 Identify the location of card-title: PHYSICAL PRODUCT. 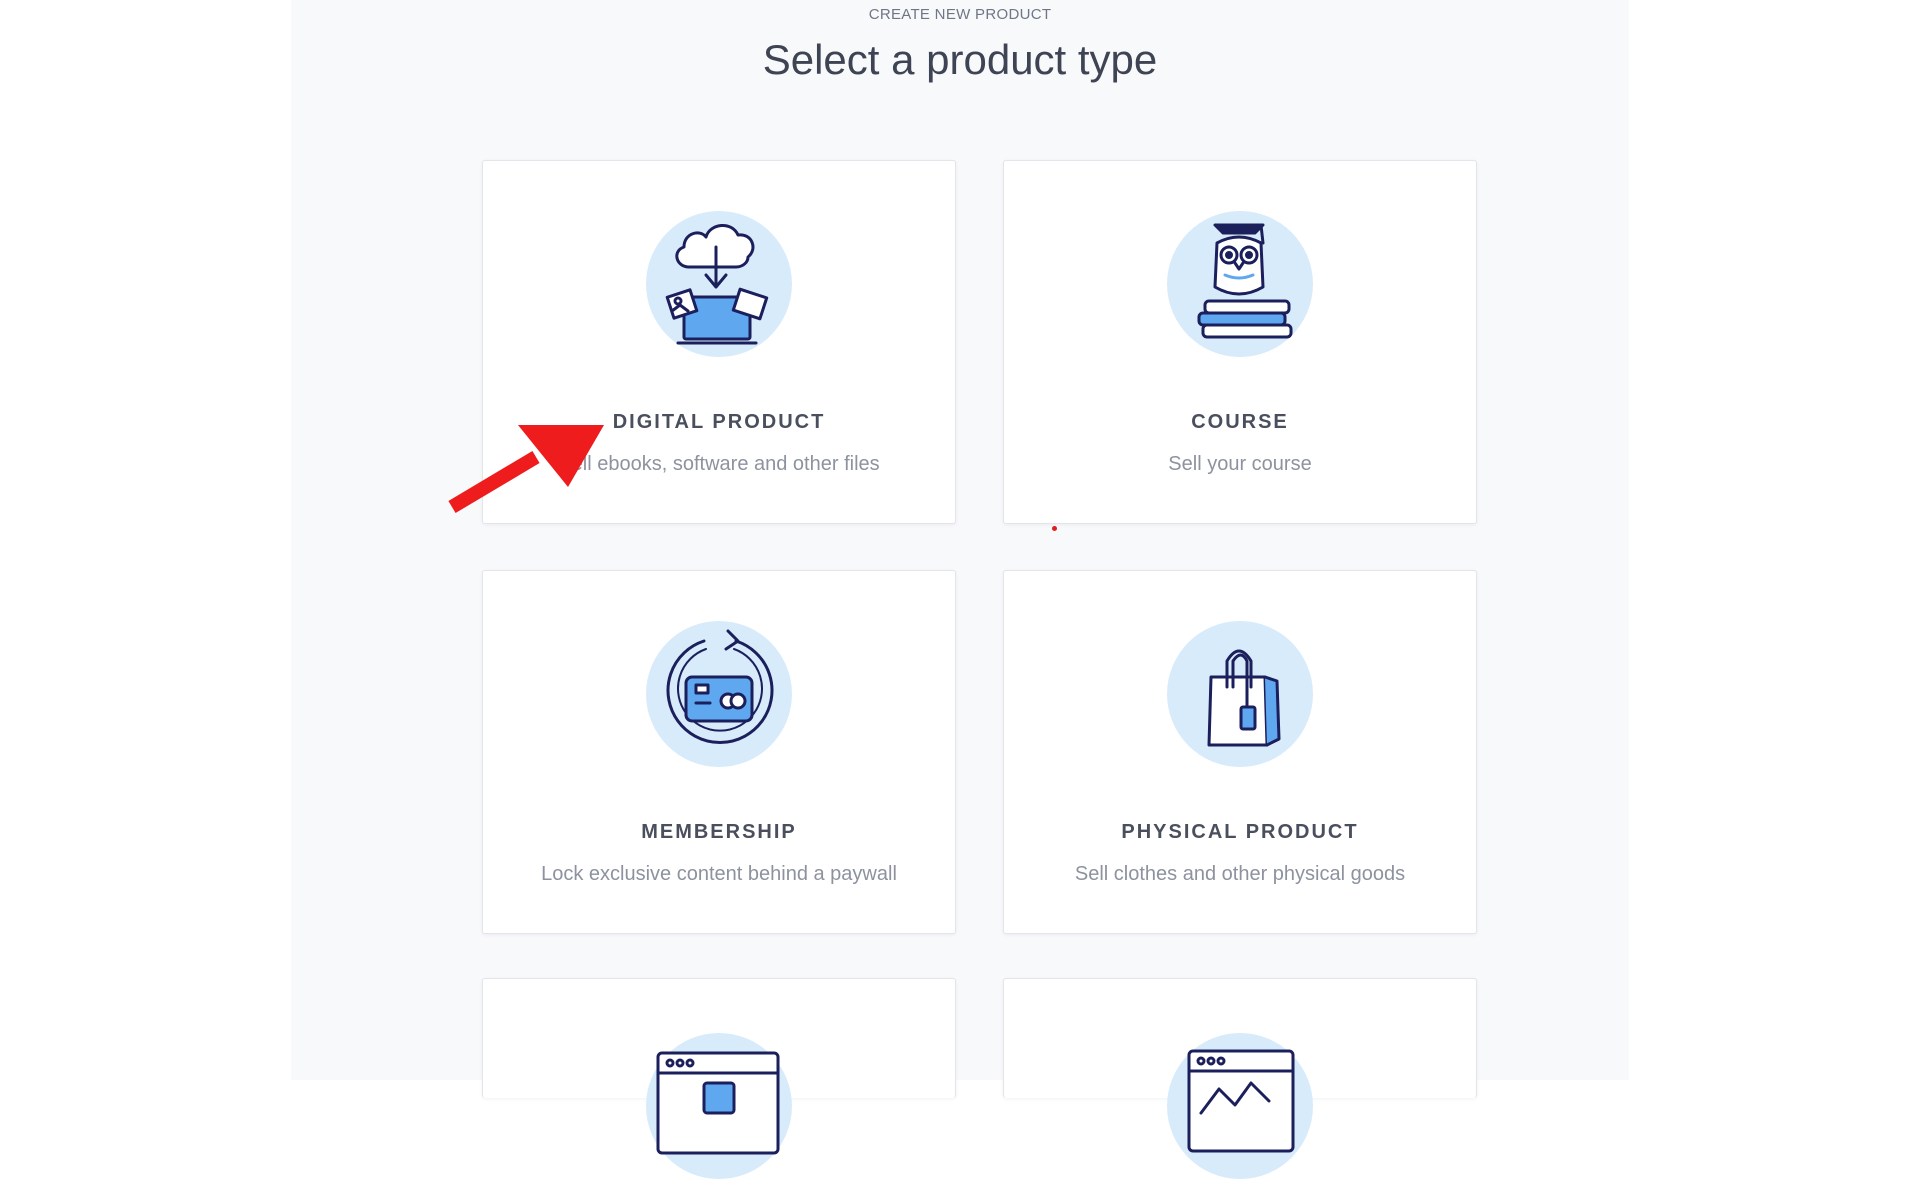
(1240, 832).